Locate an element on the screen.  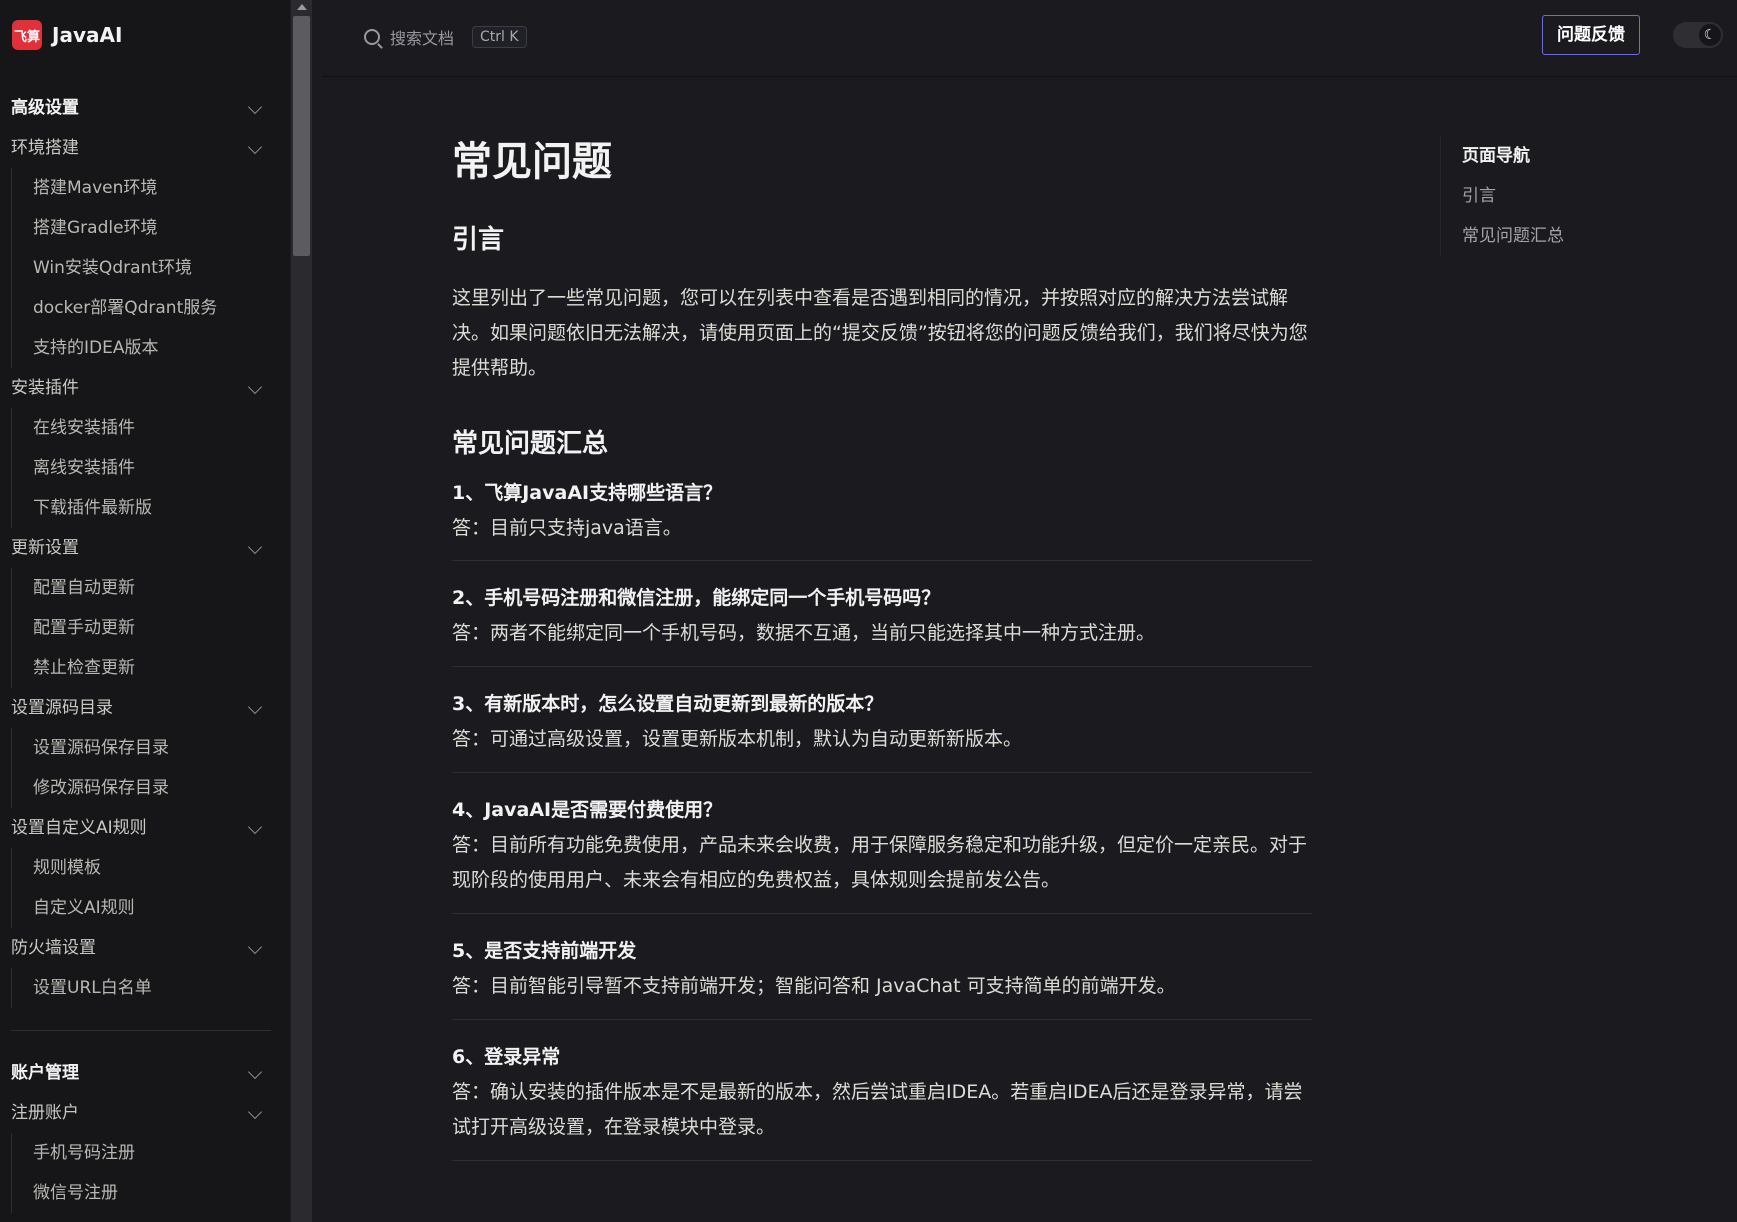
sidebar-section-label: 注册账户 is located at coordinates (45, 1113).